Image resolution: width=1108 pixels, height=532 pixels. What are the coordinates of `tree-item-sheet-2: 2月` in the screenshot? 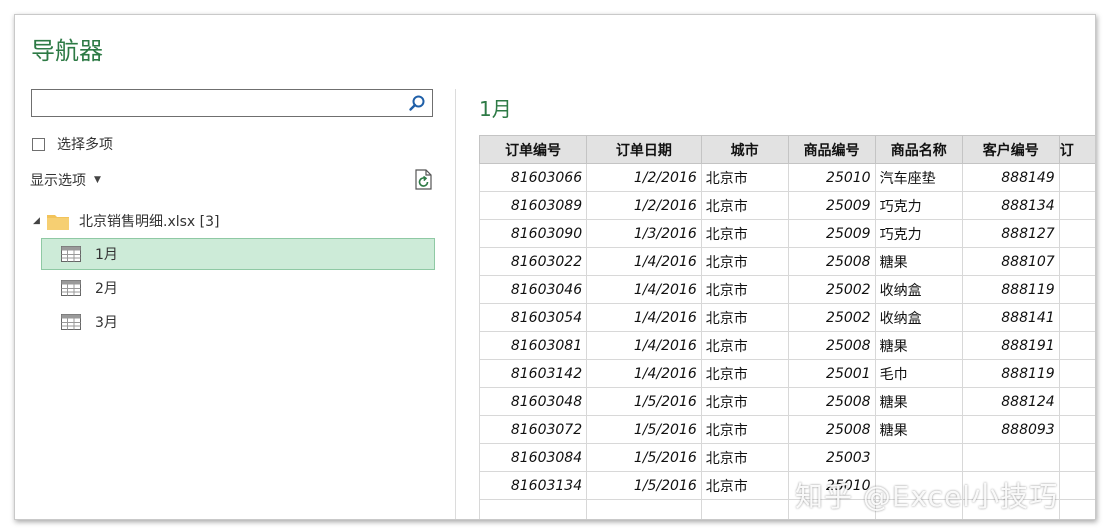 It's located at (238, 288).